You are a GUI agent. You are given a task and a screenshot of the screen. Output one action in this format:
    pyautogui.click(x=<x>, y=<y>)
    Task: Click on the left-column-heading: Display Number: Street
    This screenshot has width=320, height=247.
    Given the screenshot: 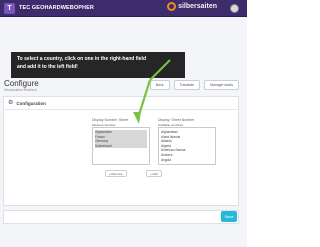 What is the action you would take?
    pyautogui.click(x=110, y=120)
    